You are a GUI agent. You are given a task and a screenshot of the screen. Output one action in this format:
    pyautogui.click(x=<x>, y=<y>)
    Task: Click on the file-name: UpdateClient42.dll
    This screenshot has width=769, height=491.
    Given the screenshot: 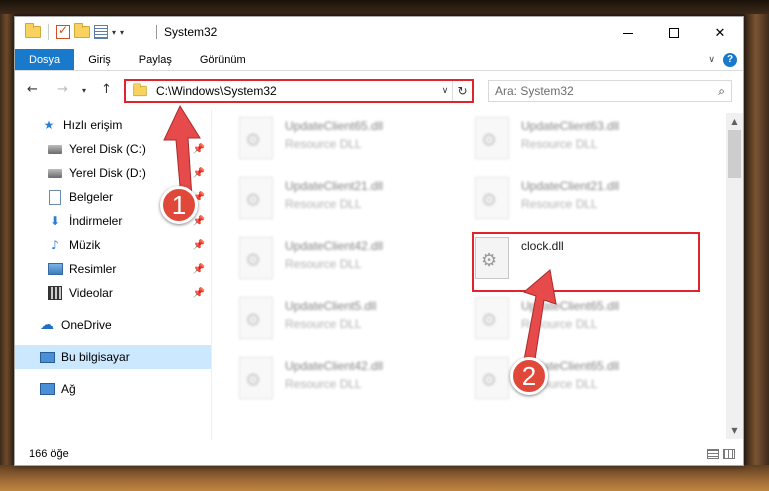 What is the action you would take?
    pyautogui.click(x=334, y=246)
    